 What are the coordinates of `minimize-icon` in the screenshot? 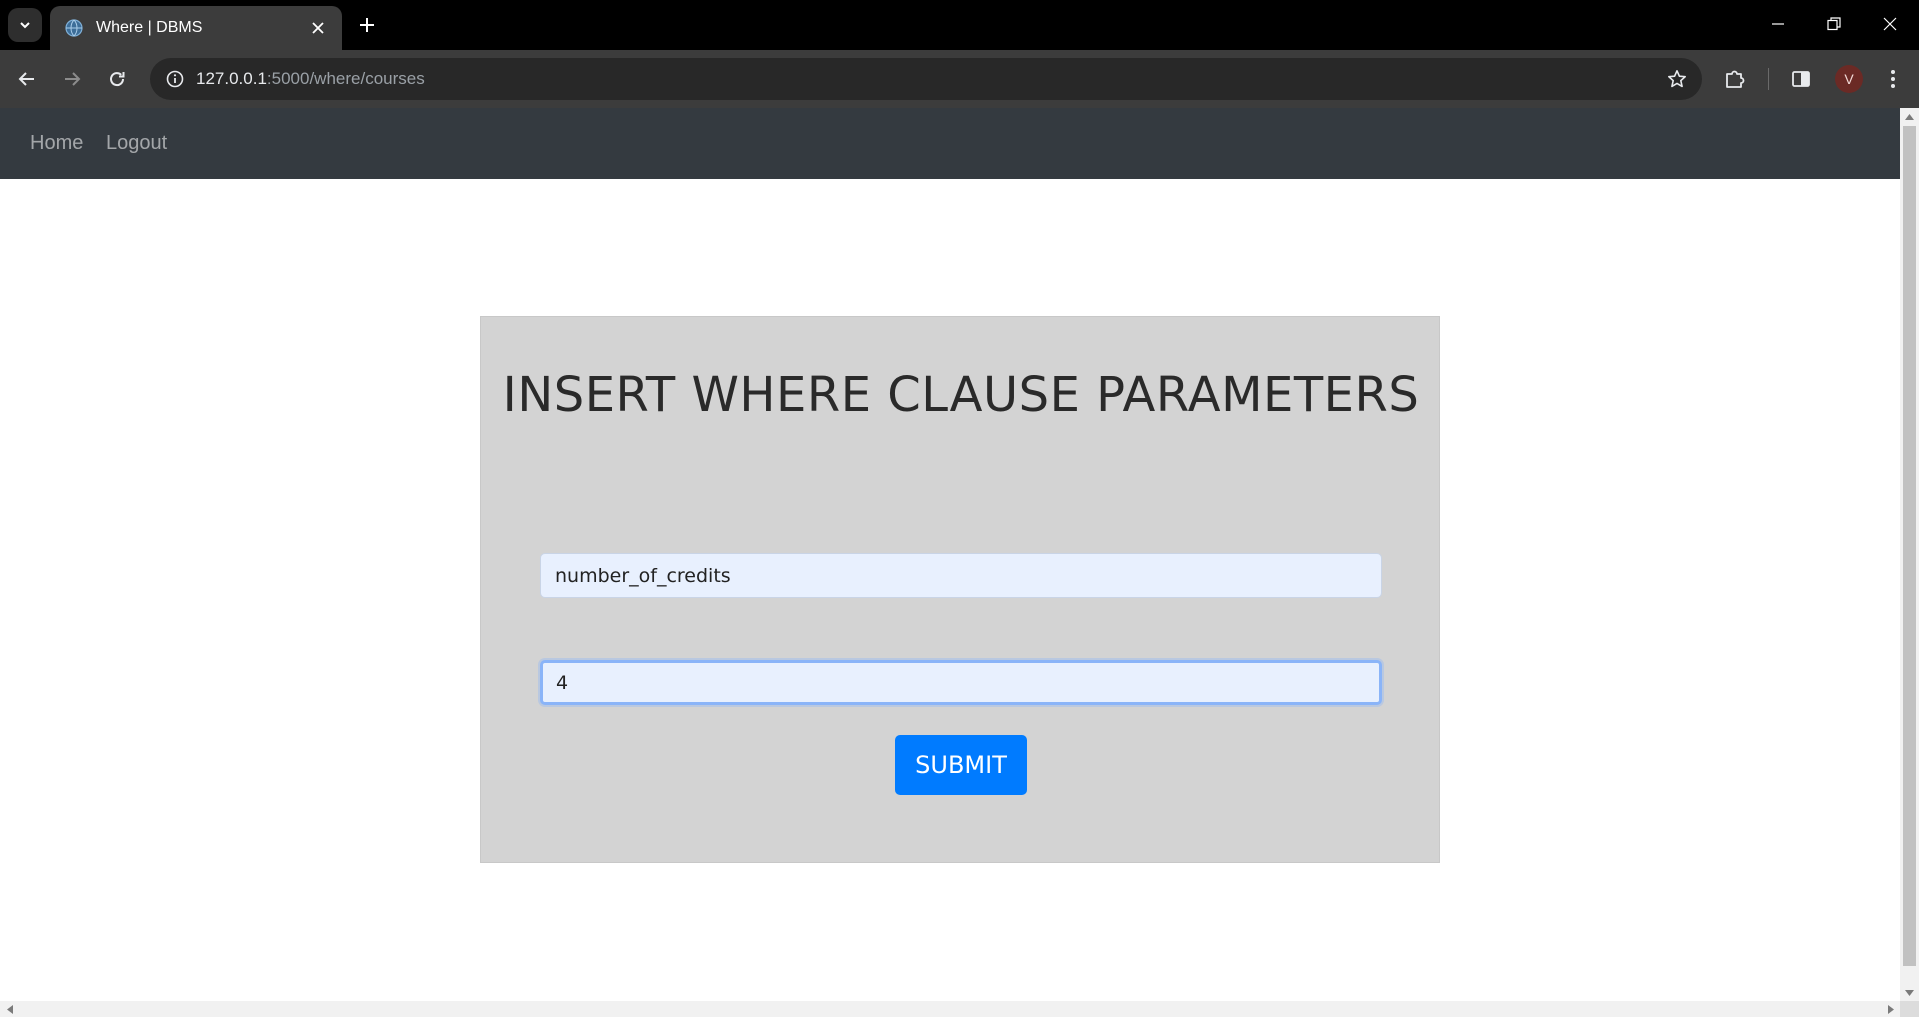 It's located at (1778, 24).